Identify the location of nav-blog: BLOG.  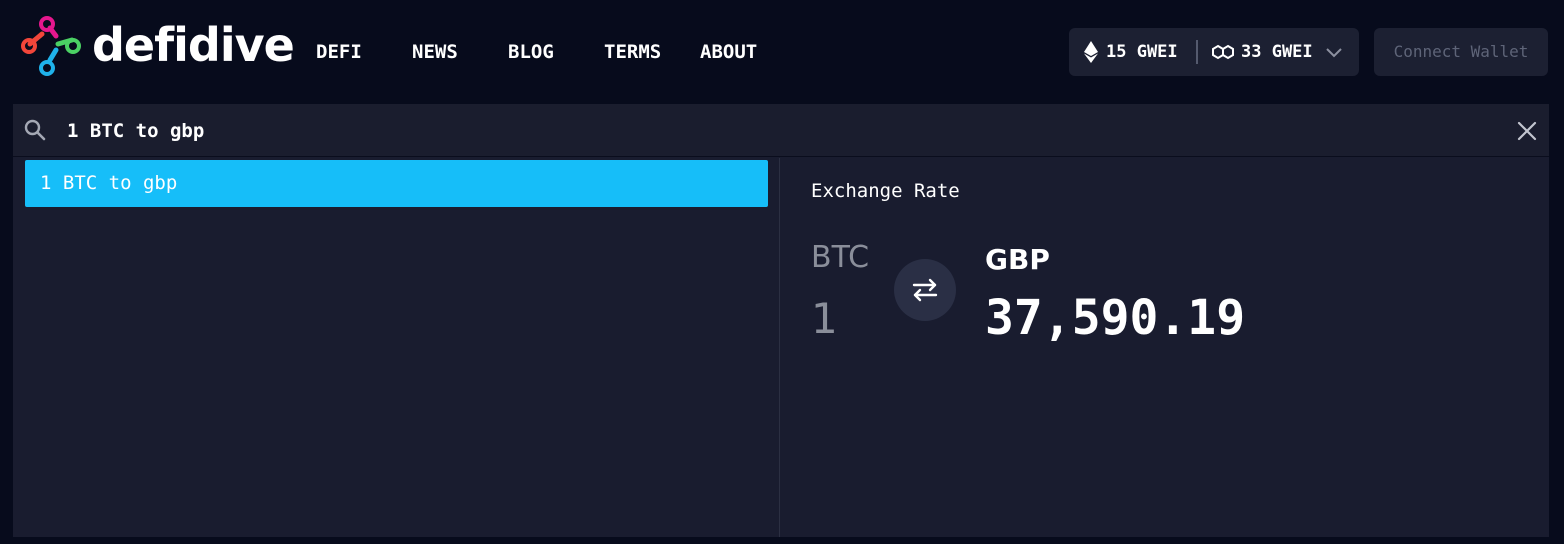
(531, 52).